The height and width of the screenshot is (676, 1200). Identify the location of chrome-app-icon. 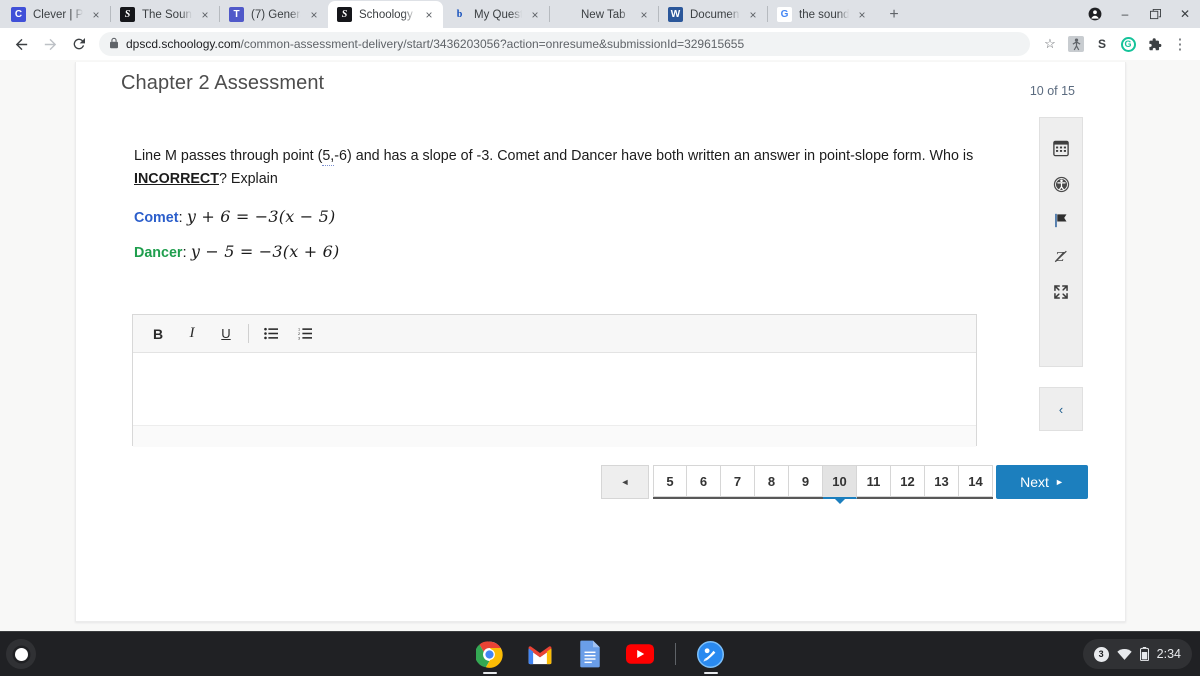
(490, 656).